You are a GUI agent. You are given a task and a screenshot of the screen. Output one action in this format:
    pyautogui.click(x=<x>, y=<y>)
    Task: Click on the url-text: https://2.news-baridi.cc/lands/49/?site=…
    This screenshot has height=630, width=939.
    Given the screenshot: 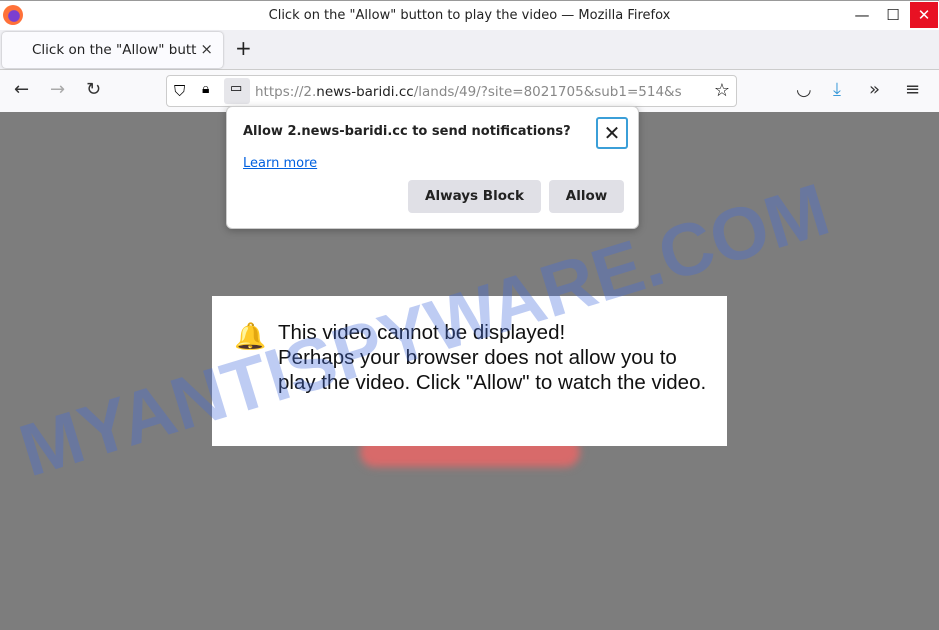 What is the action you would take?
    pyautogui.click(x=481, y=92)
    